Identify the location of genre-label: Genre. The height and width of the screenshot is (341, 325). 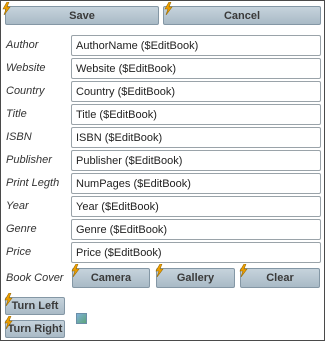
(21, 229).